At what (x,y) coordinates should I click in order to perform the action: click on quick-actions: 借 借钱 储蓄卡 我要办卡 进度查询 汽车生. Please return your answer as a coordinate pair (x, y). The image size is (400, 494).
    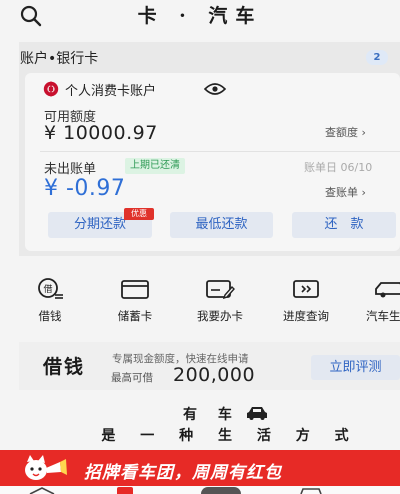
    Looking at the image, I should click on (200, 302).